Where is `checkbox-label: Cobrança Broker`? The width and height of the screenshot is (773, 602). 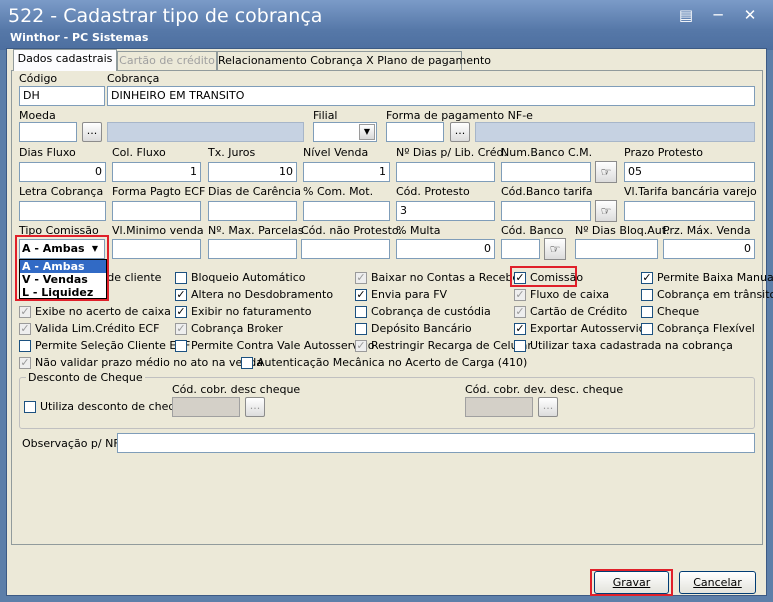
checkbox-label: Cobrança Broker is located at coordinates (237, 328).